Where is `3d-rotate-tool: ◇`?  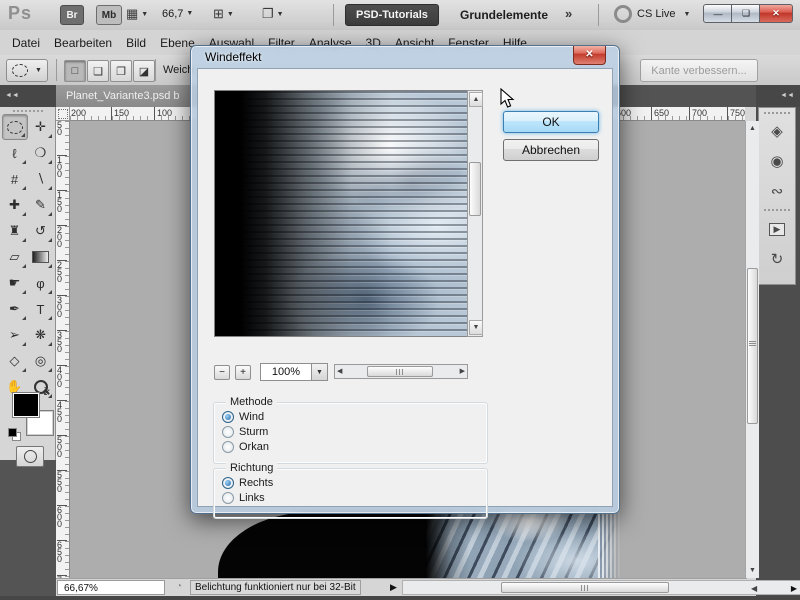 3d-rotate-tool: ◇ is located at coordinates (15, 361).